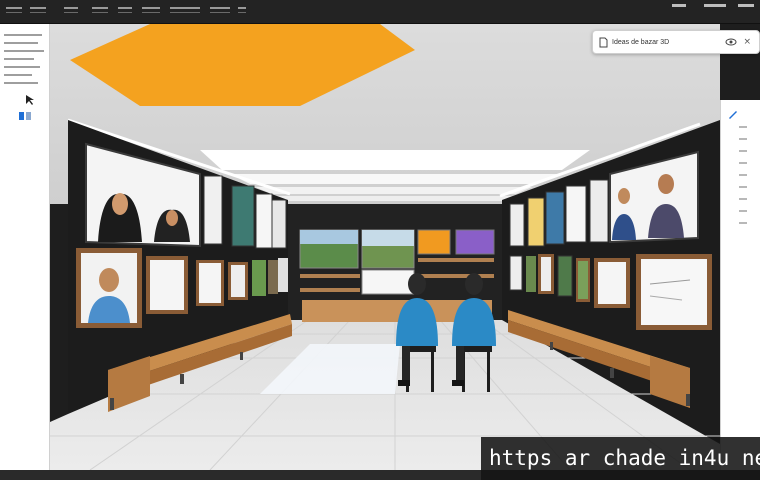  Describe the element at coordinates (740, 285) in the screenshot. I see `right-properties-panel` at that location.